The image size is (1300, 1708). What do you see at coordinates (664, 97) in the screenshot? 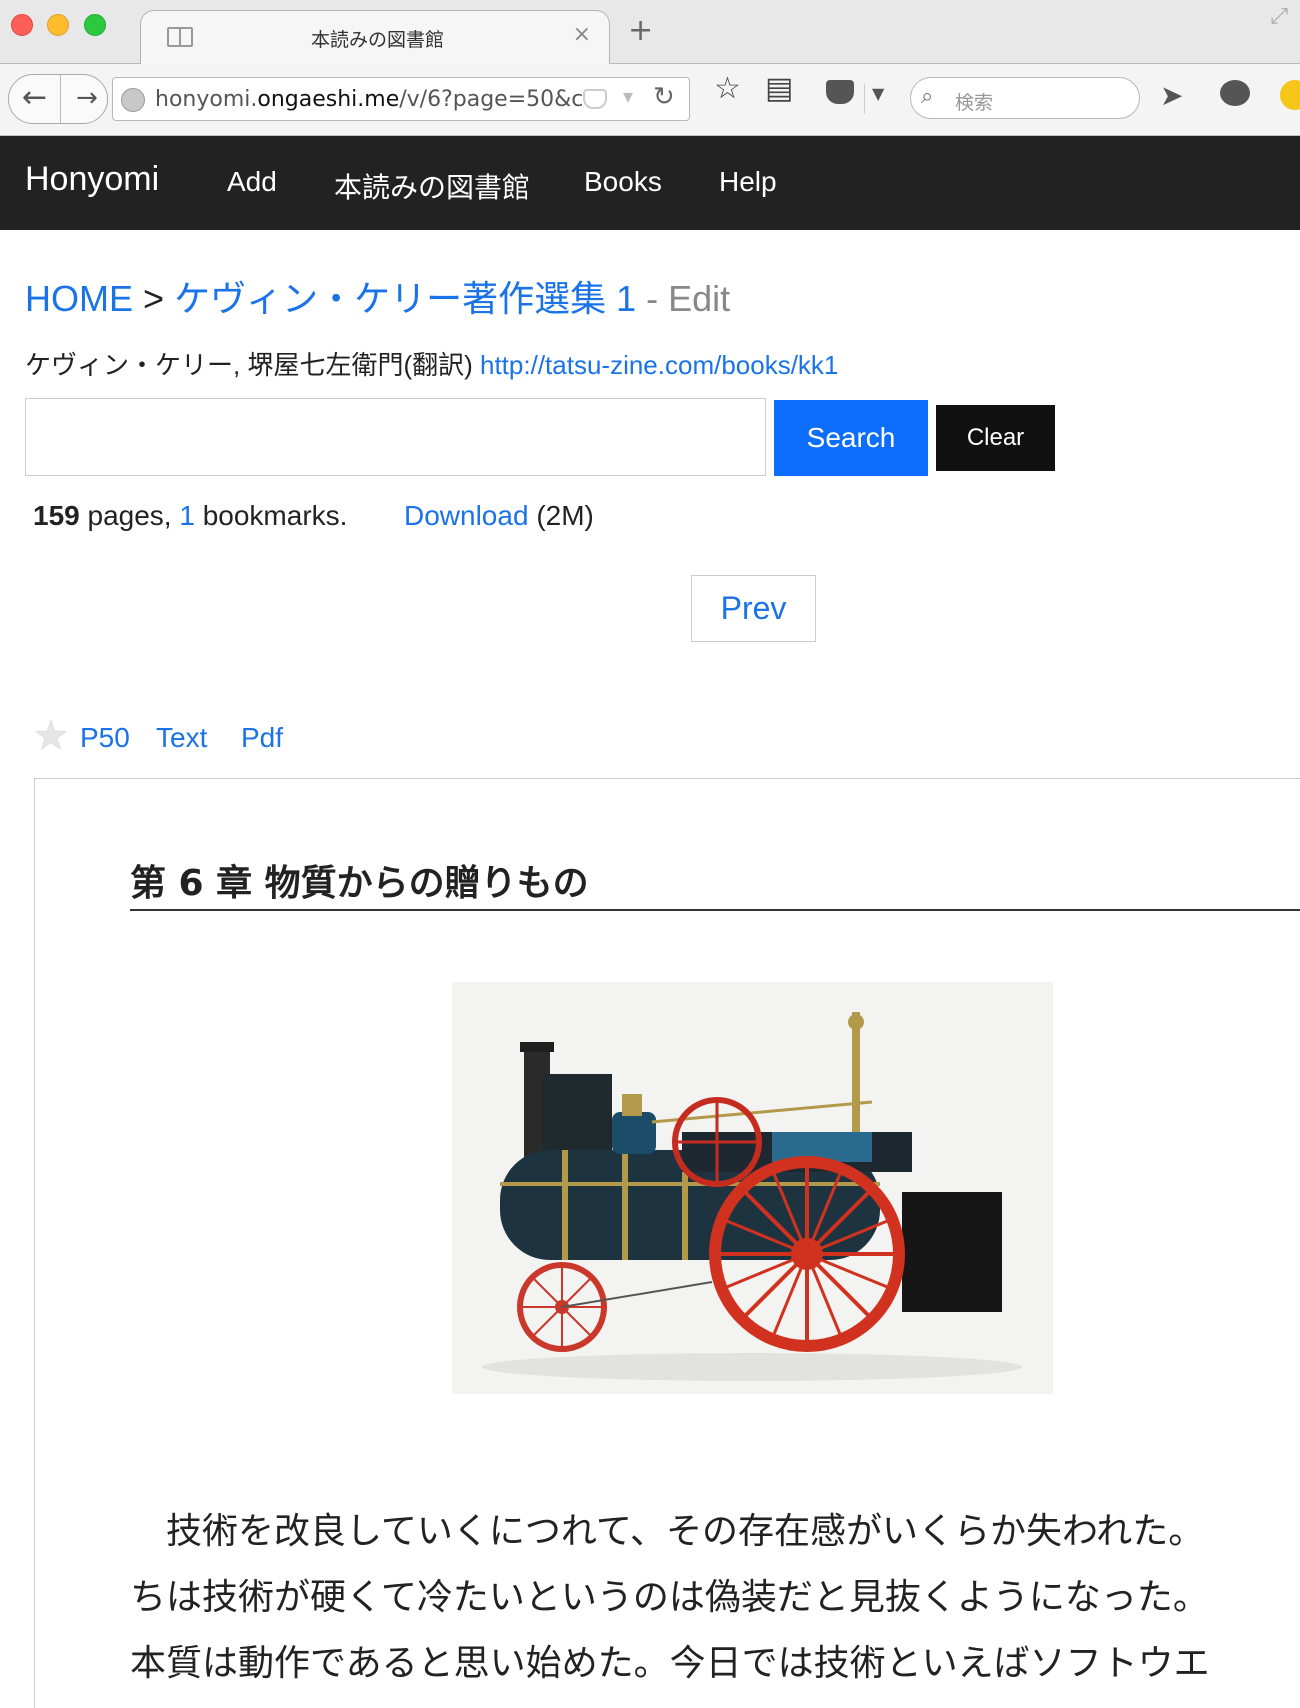
I see `reload-icon: ↻` at bounding box center [664, 97].